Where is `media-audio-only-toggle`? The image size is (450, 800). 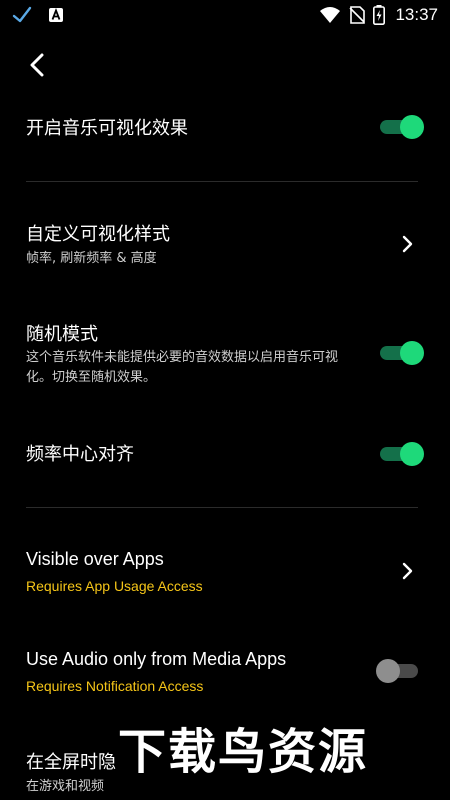 media-audio-only-toggle is located at coordinates (398, 671).